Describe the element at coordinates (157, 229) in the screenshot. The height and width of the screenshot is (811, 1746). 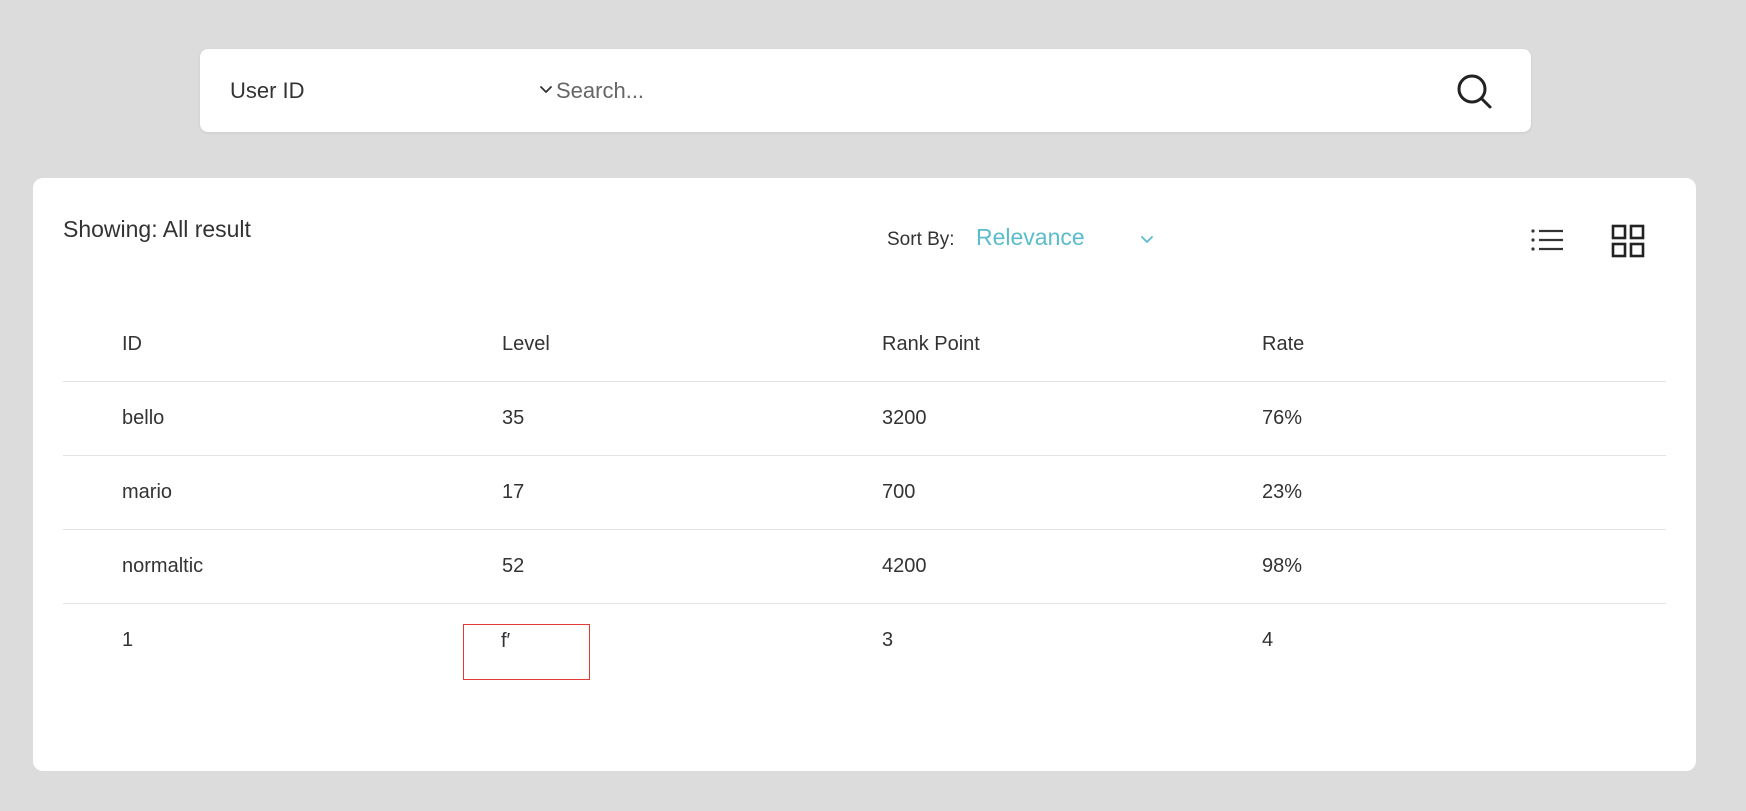
I see `showing-text: Showing: All result` at that location.